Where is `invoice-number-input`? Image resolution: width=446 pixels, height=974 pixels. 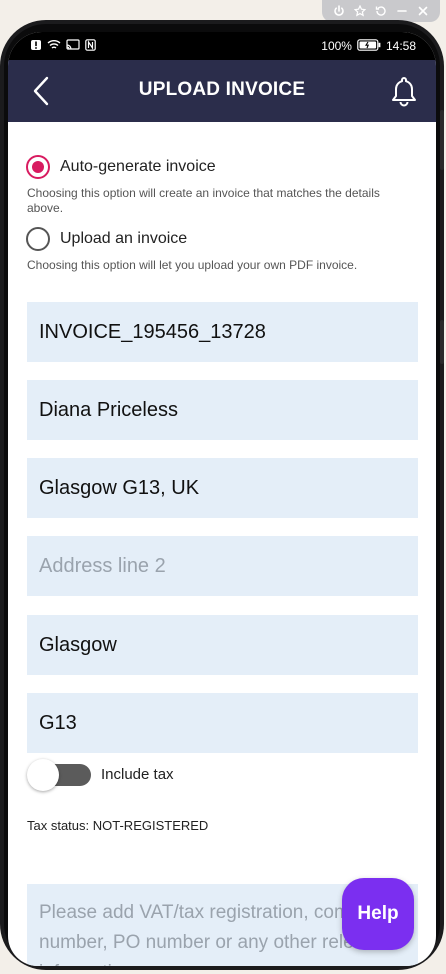 invoice-number-input is located at coordinates (222, 332).